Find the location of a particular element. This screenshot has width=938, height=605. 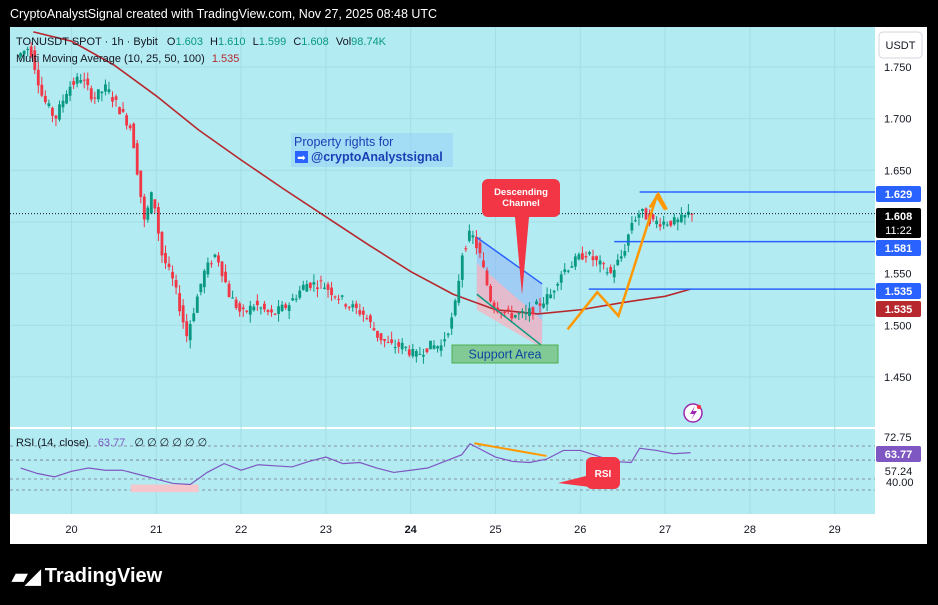

tradingview-logo: ▰◢ TradingView is located at coordinates (87, 576).